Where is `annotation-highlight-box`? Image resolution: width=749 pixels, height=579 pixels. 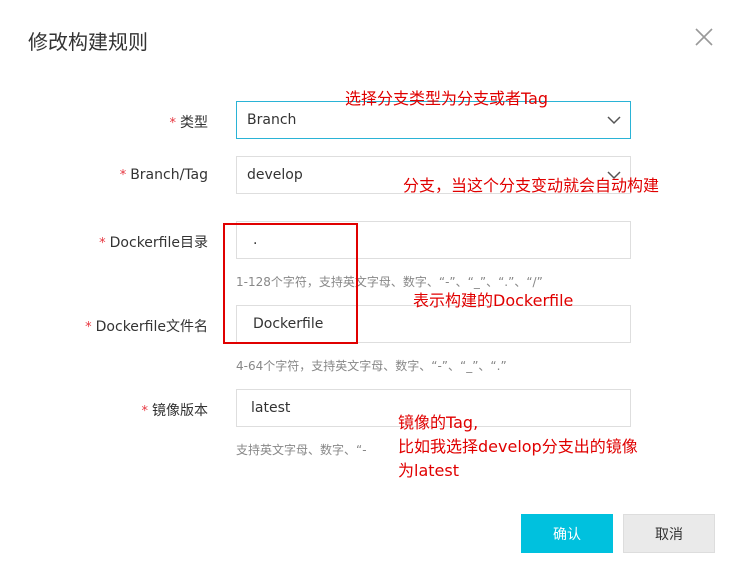 annotation-highlight-box is located at coordinates (290, 283).